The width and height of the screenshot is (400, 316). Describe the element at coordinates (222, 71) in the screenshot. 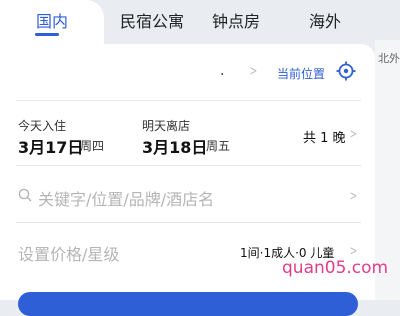

I see `destination-value: .` at that location.